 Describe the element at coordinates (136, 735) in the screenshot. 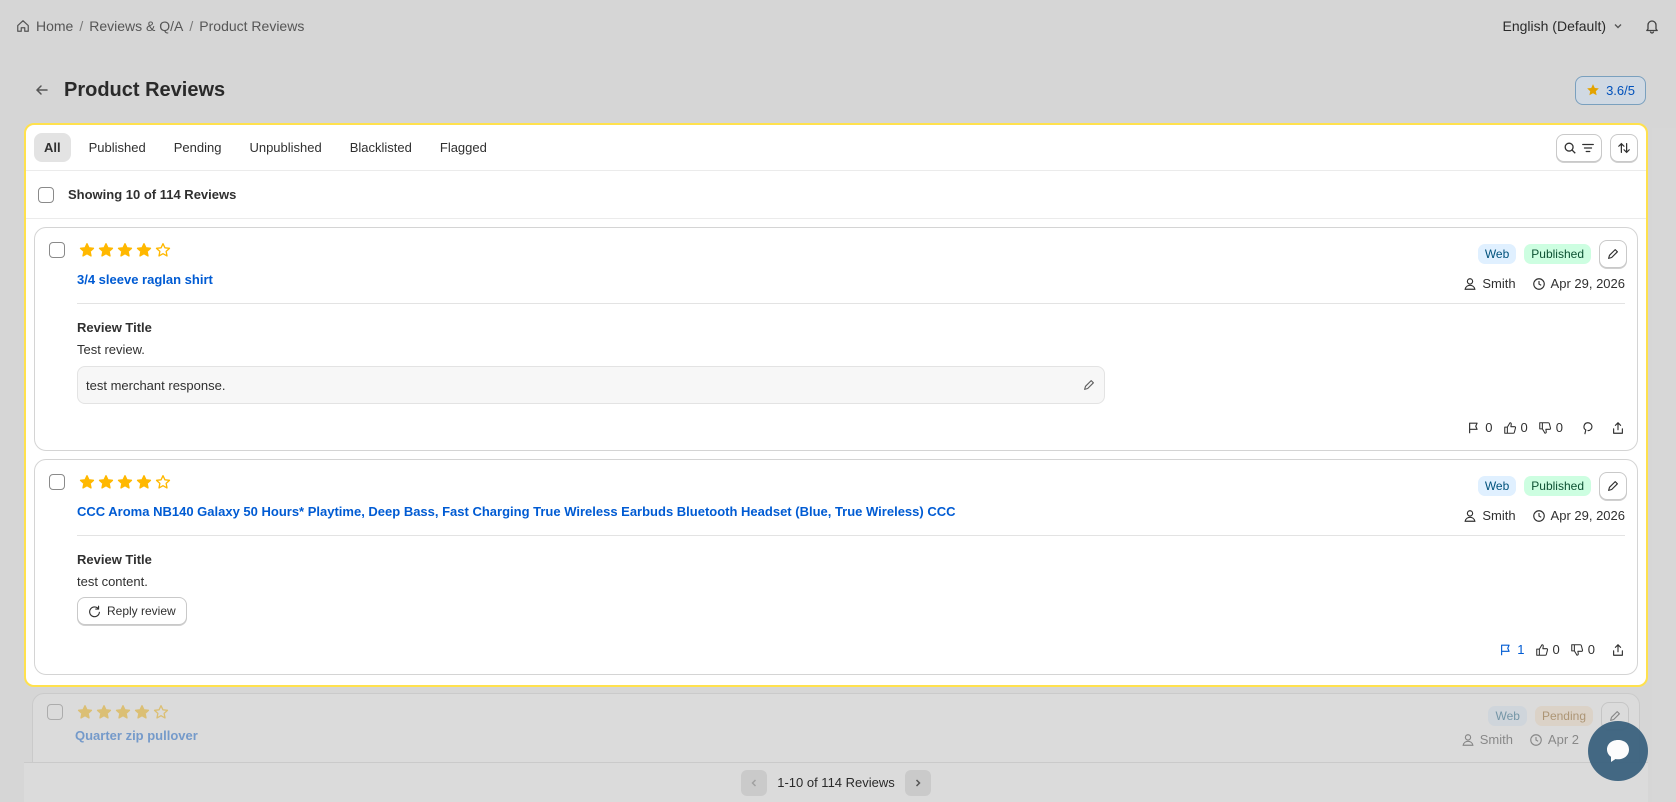

I see `product-link: Quarter zip pullover` at that location.